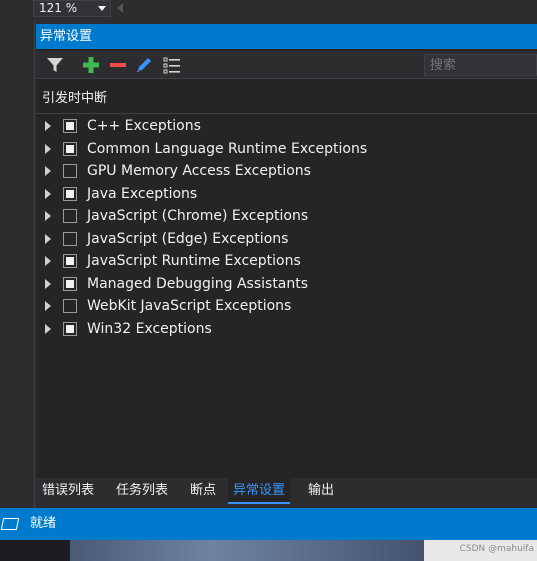  What do you see at coordinates (194, 261) in the screenshot?
I see `exception-label: JavaScript Runtime Exceptions` at bounding box center [194, 261].